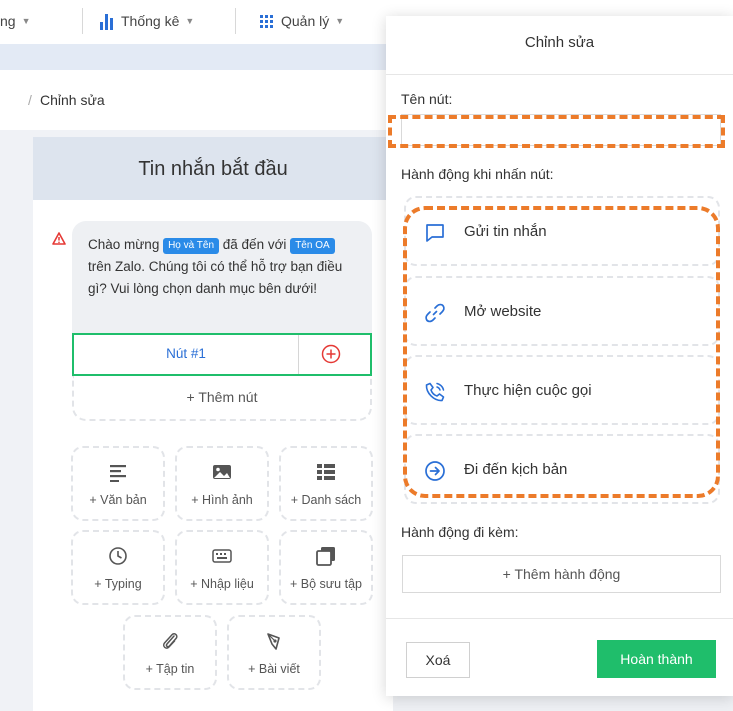 The image size is (733, 711). I want to click on block-input: + Nhập liệu, so click(222, 567).